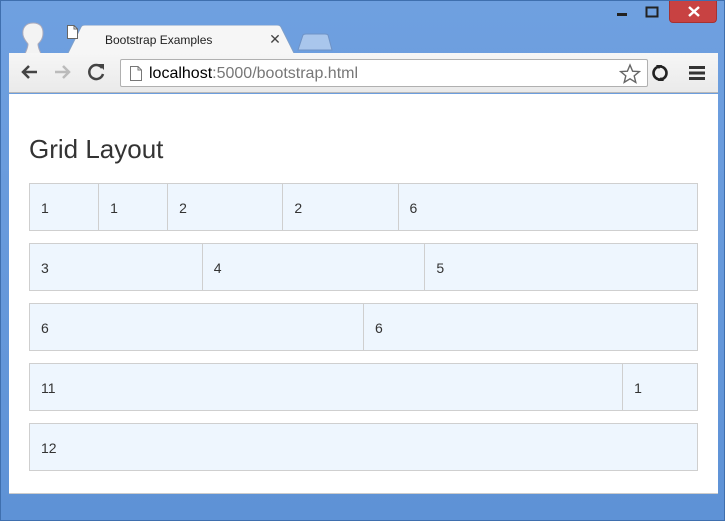 The height and width of the screenshot is (521, 725). Describe the element at coordinates (622, 12) in the screenshot. I see `minimize-button` at that location.